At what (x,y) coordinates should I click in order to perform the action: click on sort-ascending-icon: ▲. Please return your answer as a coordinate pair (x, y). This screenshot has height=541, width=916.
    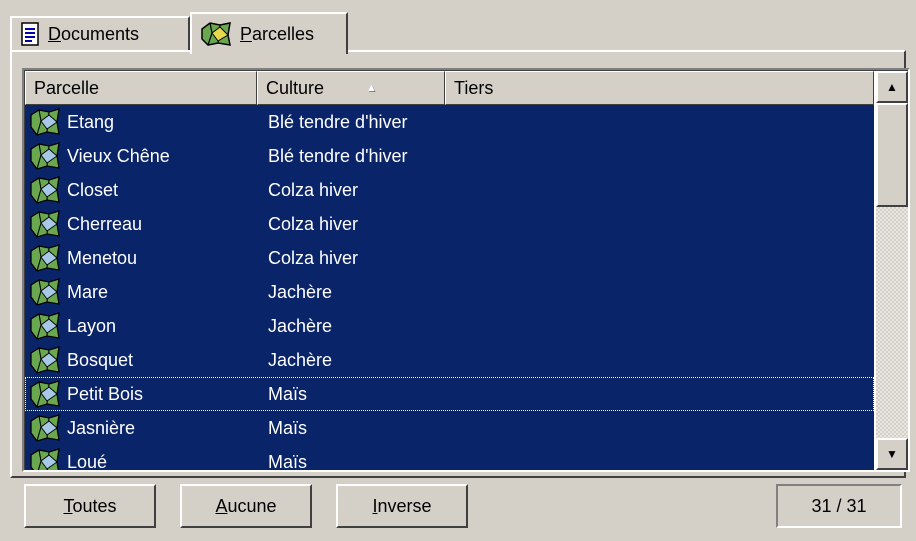
    Looking at the image, I should click on (371, 88).